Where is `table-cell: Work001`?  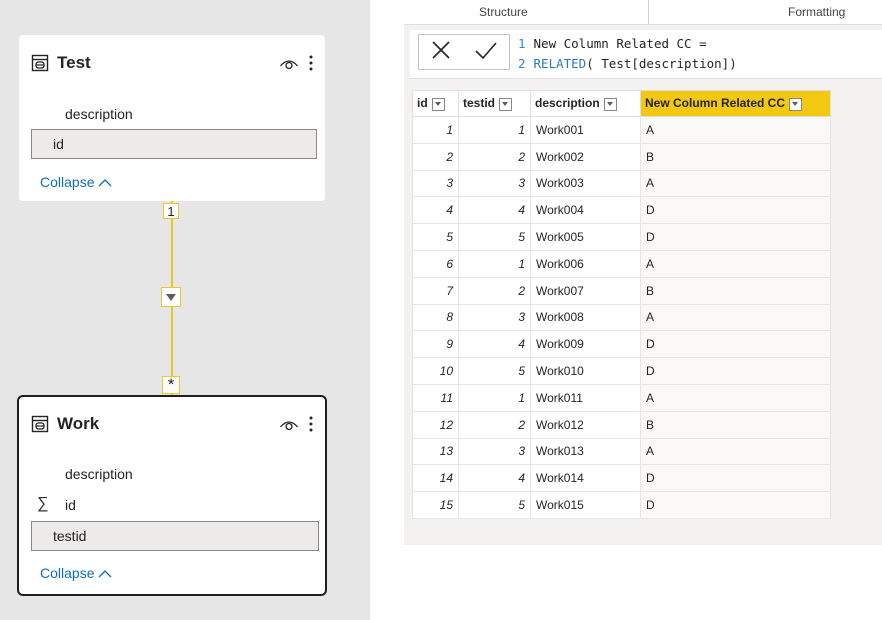
table-cell: Work001 is located at coordinates (585, 130).